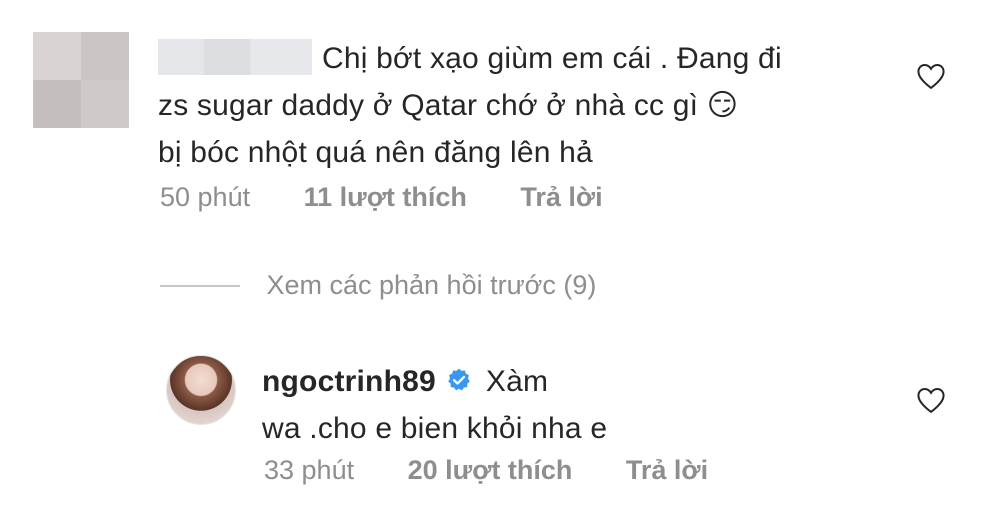  Describe the element at coordinates (385, 197) in the screenshot. I see `comment-likes: 11 lượt thích` at that location.